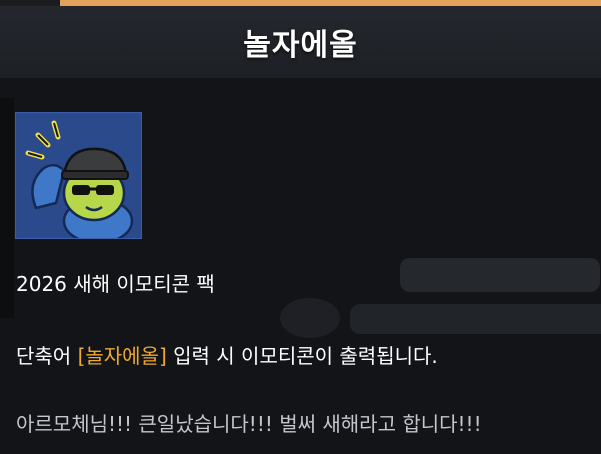 The height and width of the screenshot is (454, 601). What do you see at coordinates (302, 356) in the screenshot?
I see `shortcut-suffix: 입력 시 이모티콘이 출력됩니다.` at bounding box center [302, 356].